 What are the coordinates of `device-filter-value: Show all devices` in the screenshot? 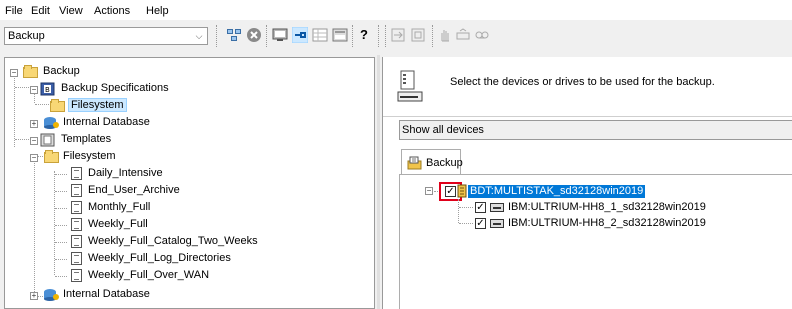 It's located at (443, 130).